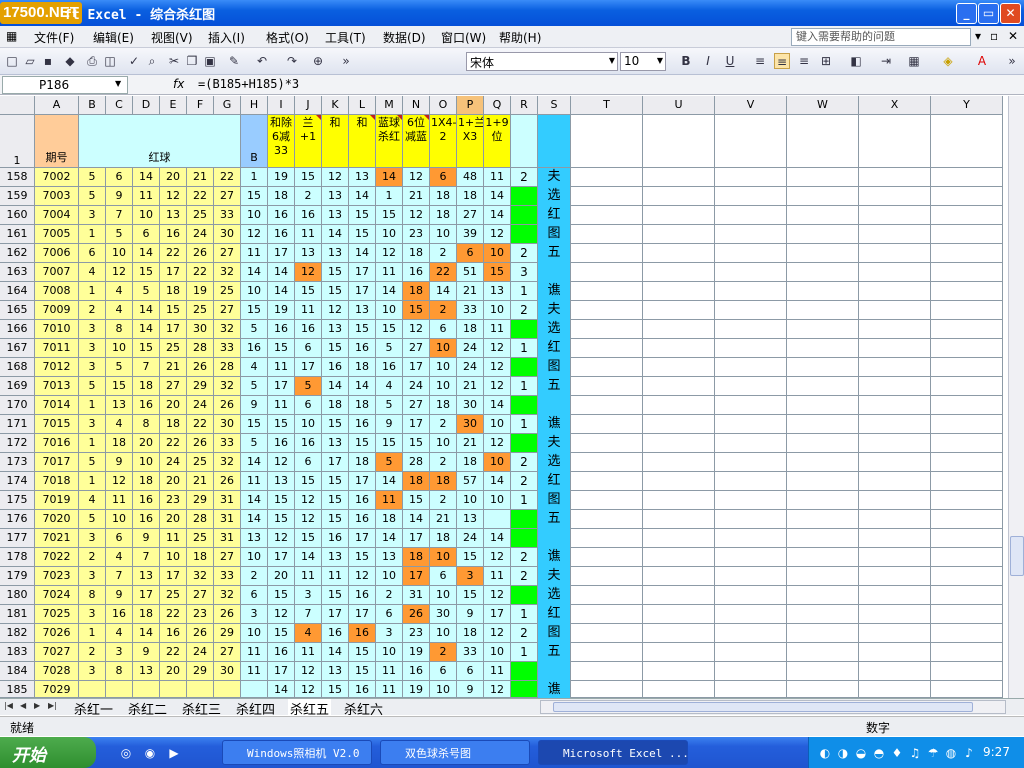 Image resolution: width=1024 pixels, height=768 pixels. What do you see at coordinates (362, 595) in the screenshot?
I see `kill-cell-L: 16` at bounding box center [362, 595].